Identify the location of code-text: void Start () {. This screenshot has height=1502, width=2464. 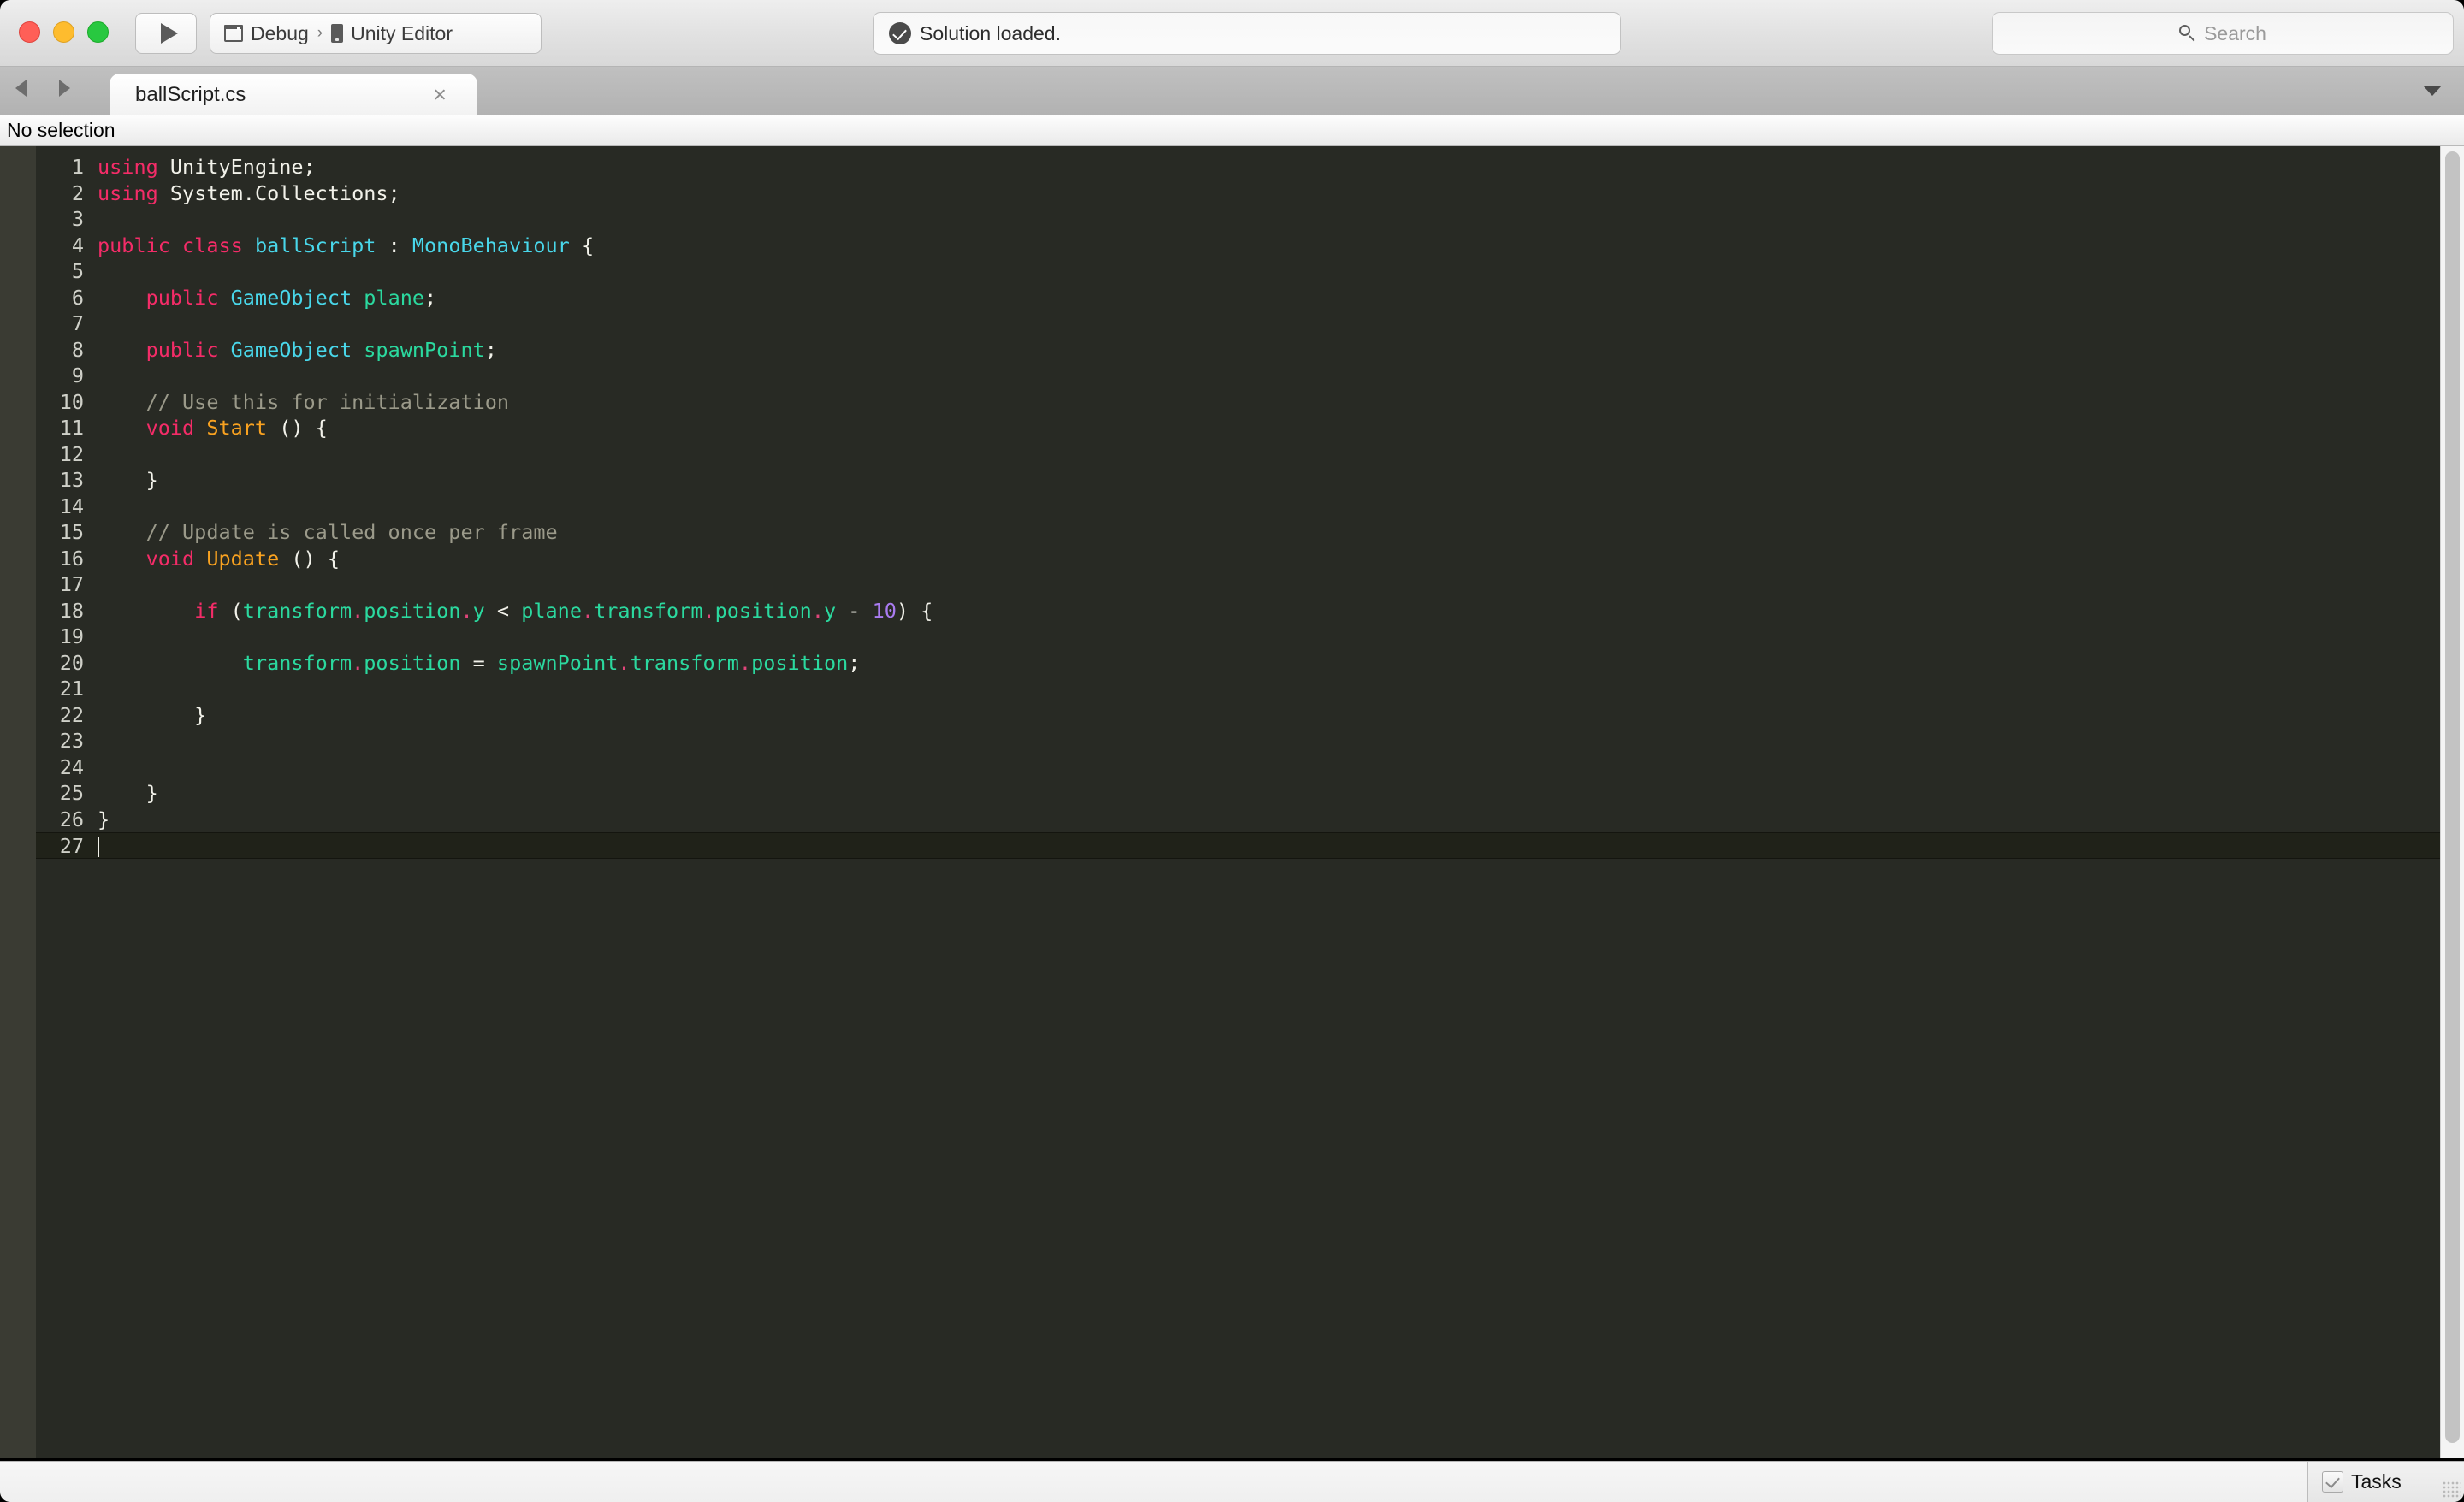
(213, 428).